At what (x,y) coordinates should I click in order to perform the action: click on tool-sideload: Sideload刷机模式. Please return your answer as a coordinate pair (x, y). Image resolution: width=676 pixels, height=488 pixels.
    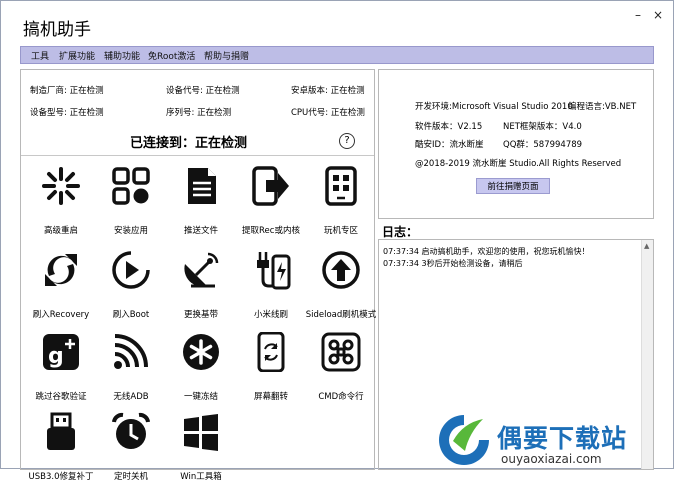
    Looking at the image, I should click on (341, 288).